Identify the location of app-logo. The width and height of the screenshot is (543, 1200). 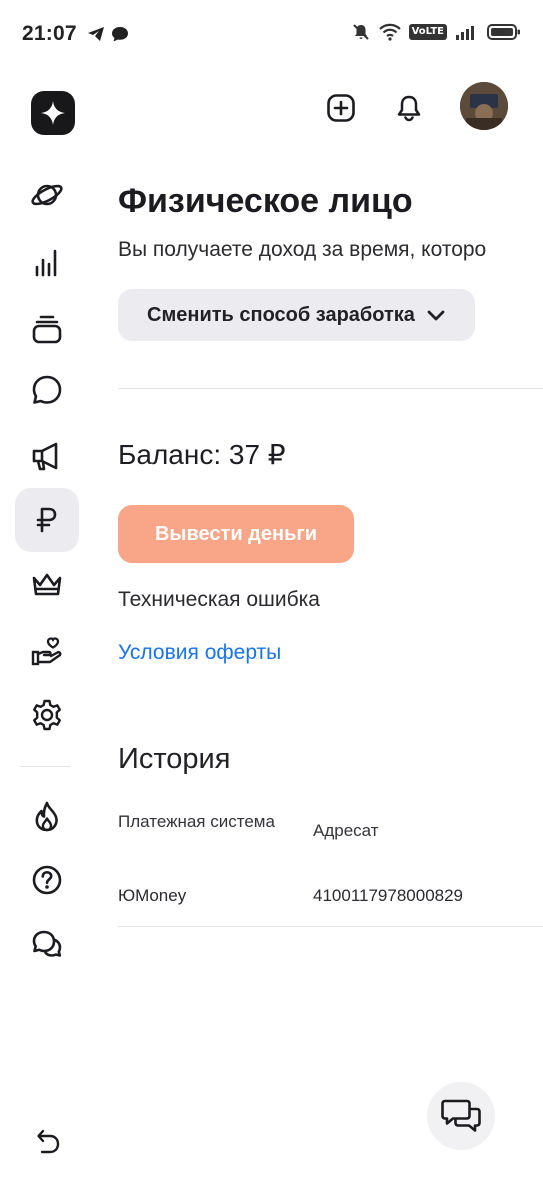
(53, 113).